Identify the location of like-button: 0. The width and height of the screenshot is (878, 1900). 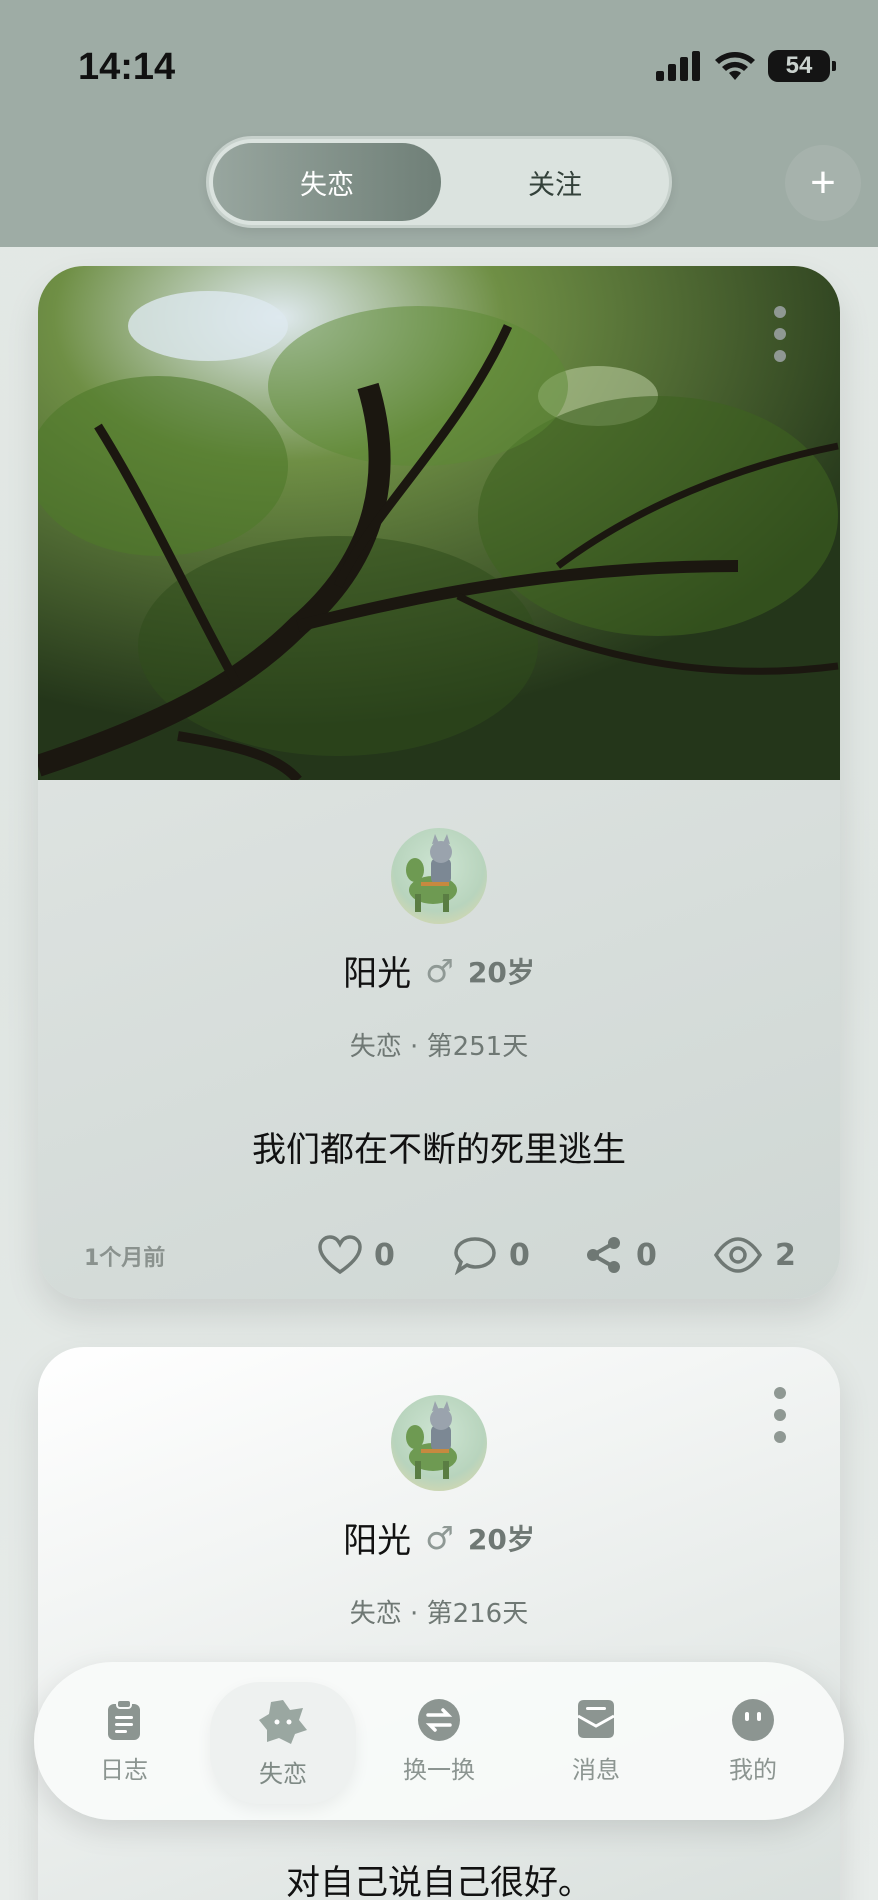
(356, 1255).